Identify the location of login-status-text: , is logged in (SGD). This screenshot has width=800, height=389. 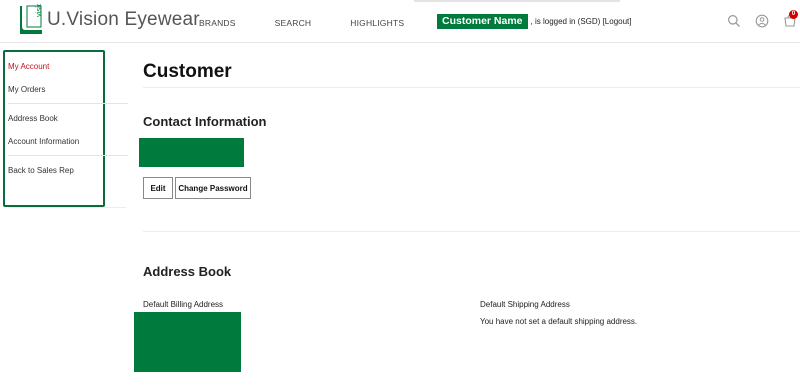
(565, 21).